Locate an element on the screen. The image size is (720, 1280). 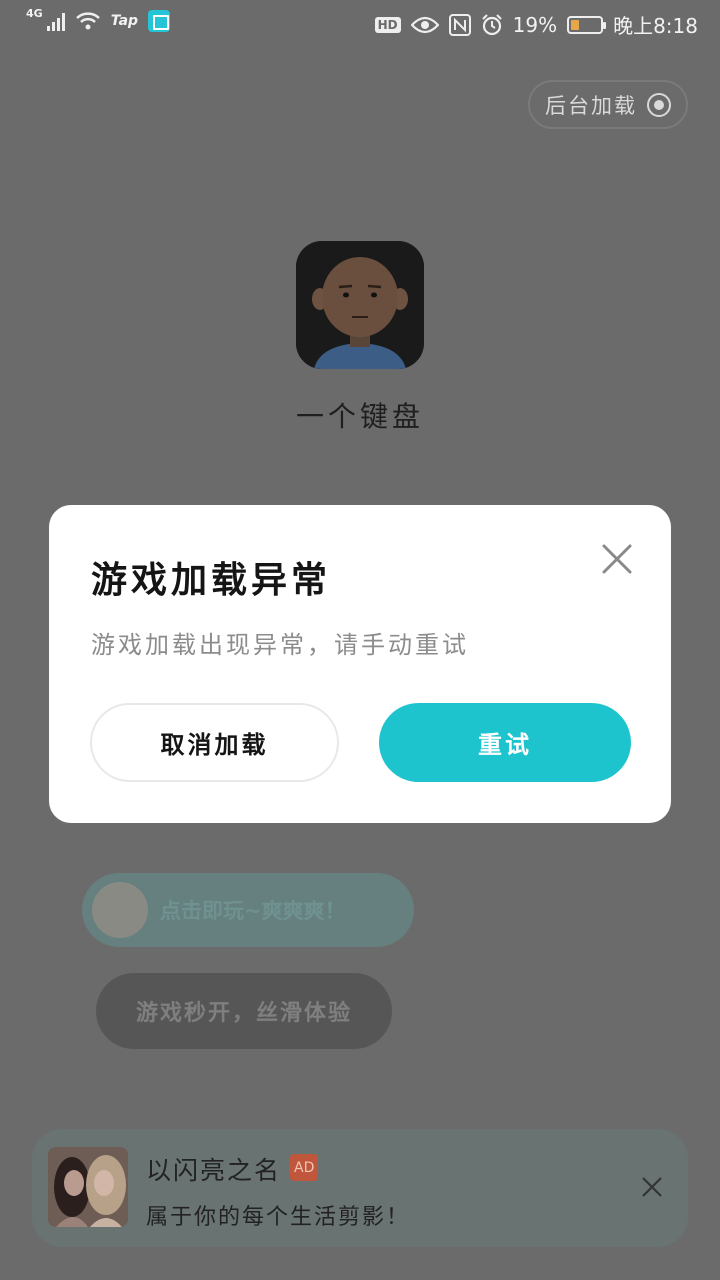
network-type-label: 4G is located at coordinates (34, 13).